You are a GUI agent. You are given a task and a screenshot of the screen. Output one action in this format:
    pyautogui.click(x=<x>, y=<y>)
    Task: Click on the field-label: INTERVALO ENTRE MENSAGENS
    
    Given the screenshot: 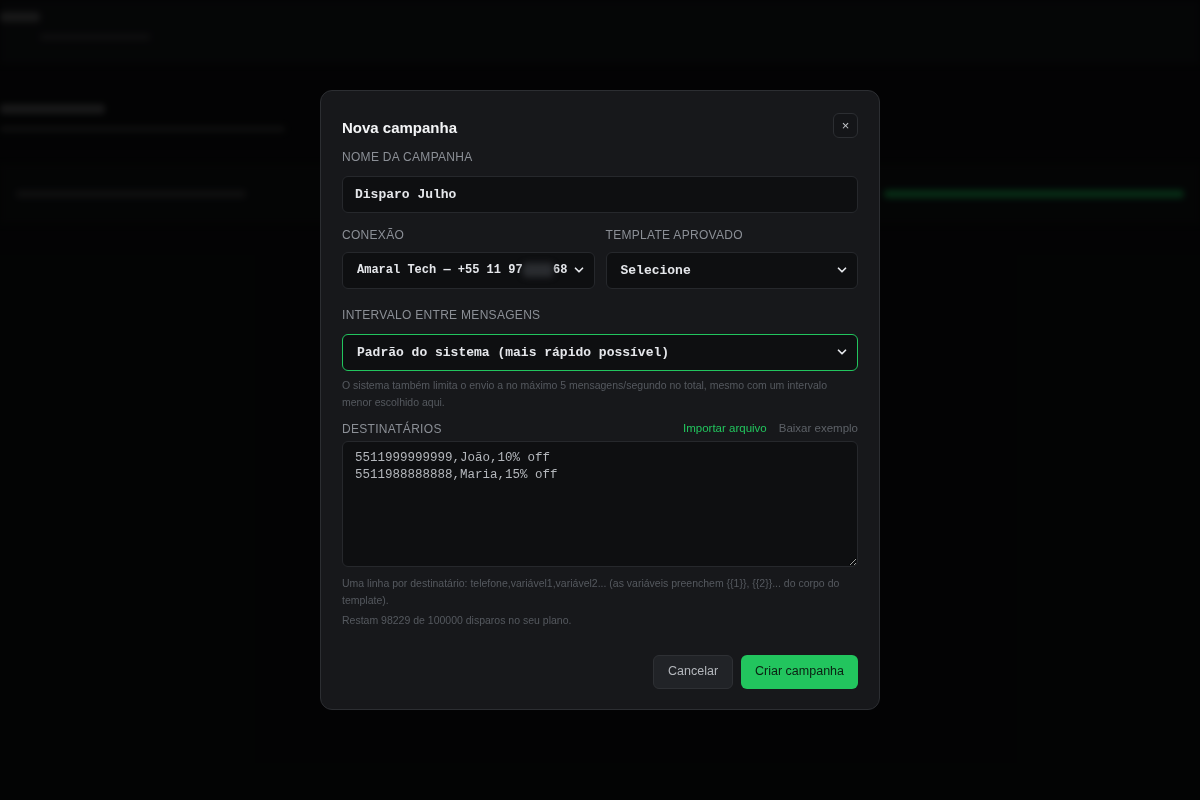 What is the action you would take?
    pyautogui.click(x=441, y=314)
    